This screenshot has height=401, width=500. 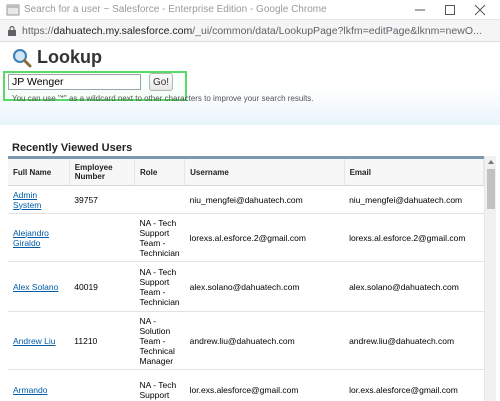 What do you see at coordinates (27, 200) in the screenshot?
I see `user-name-link: Admin System` at bounding box center [27, 200].